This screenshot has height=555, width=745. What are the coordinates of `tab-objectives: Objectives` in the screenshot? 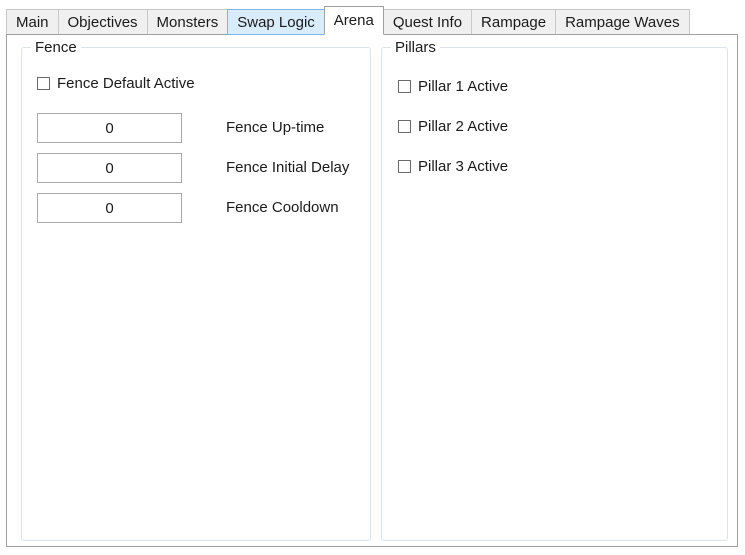 It's located at (102, 22).